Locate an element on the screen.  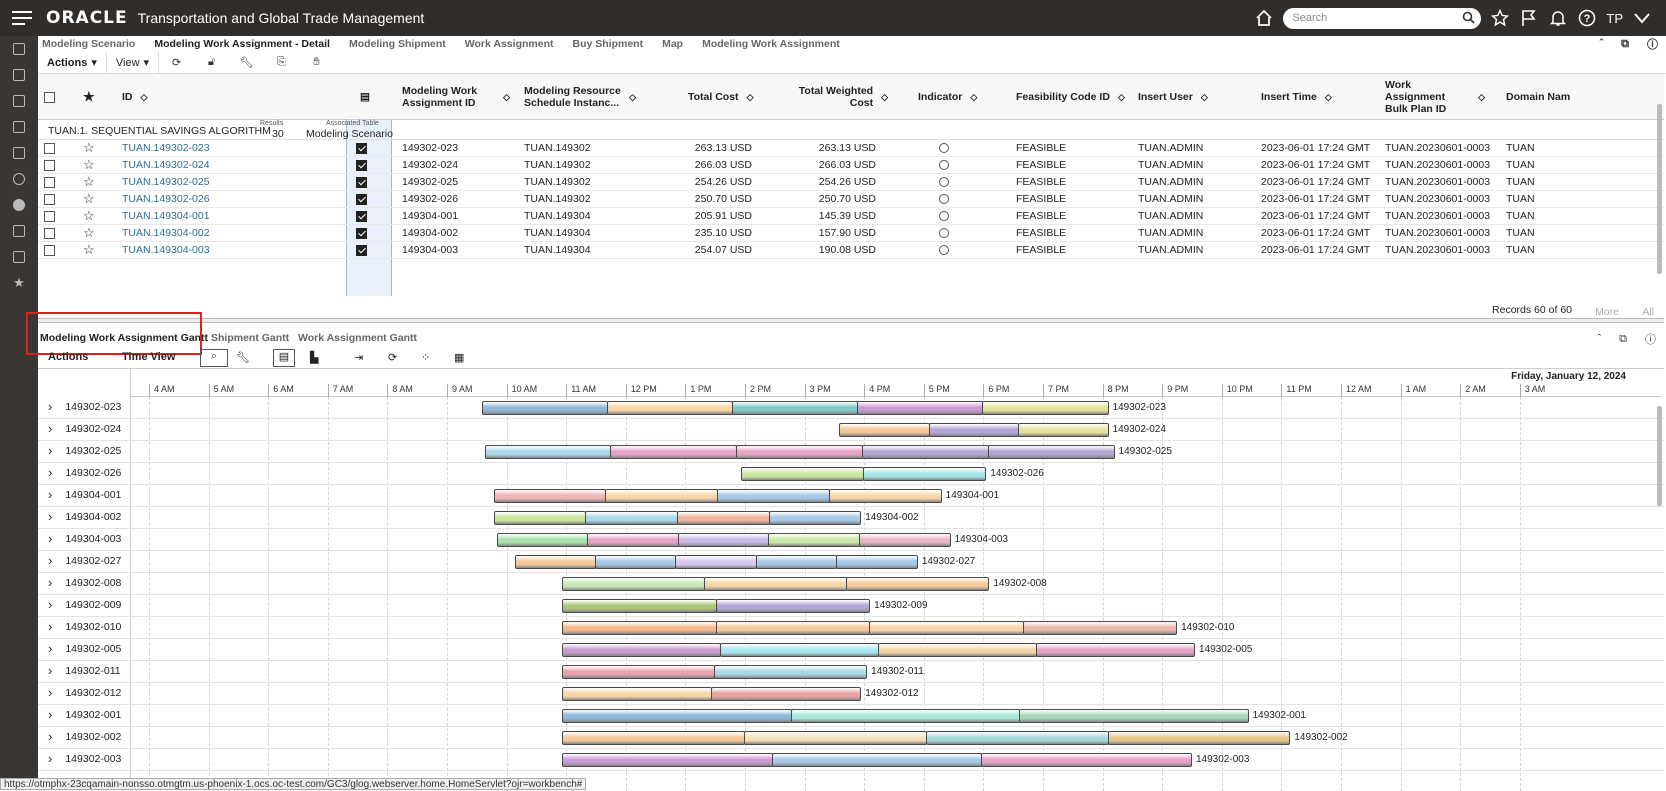
gantt-row: › 149302-023 149302-023 is located at coordinates (851, 408).